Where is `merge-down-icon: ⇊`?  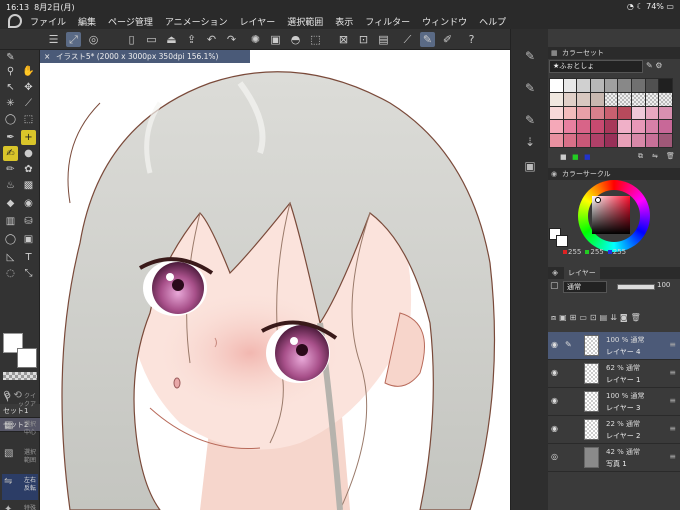
merge-down-icon: ⇊ is located at coordinates (613, 320).